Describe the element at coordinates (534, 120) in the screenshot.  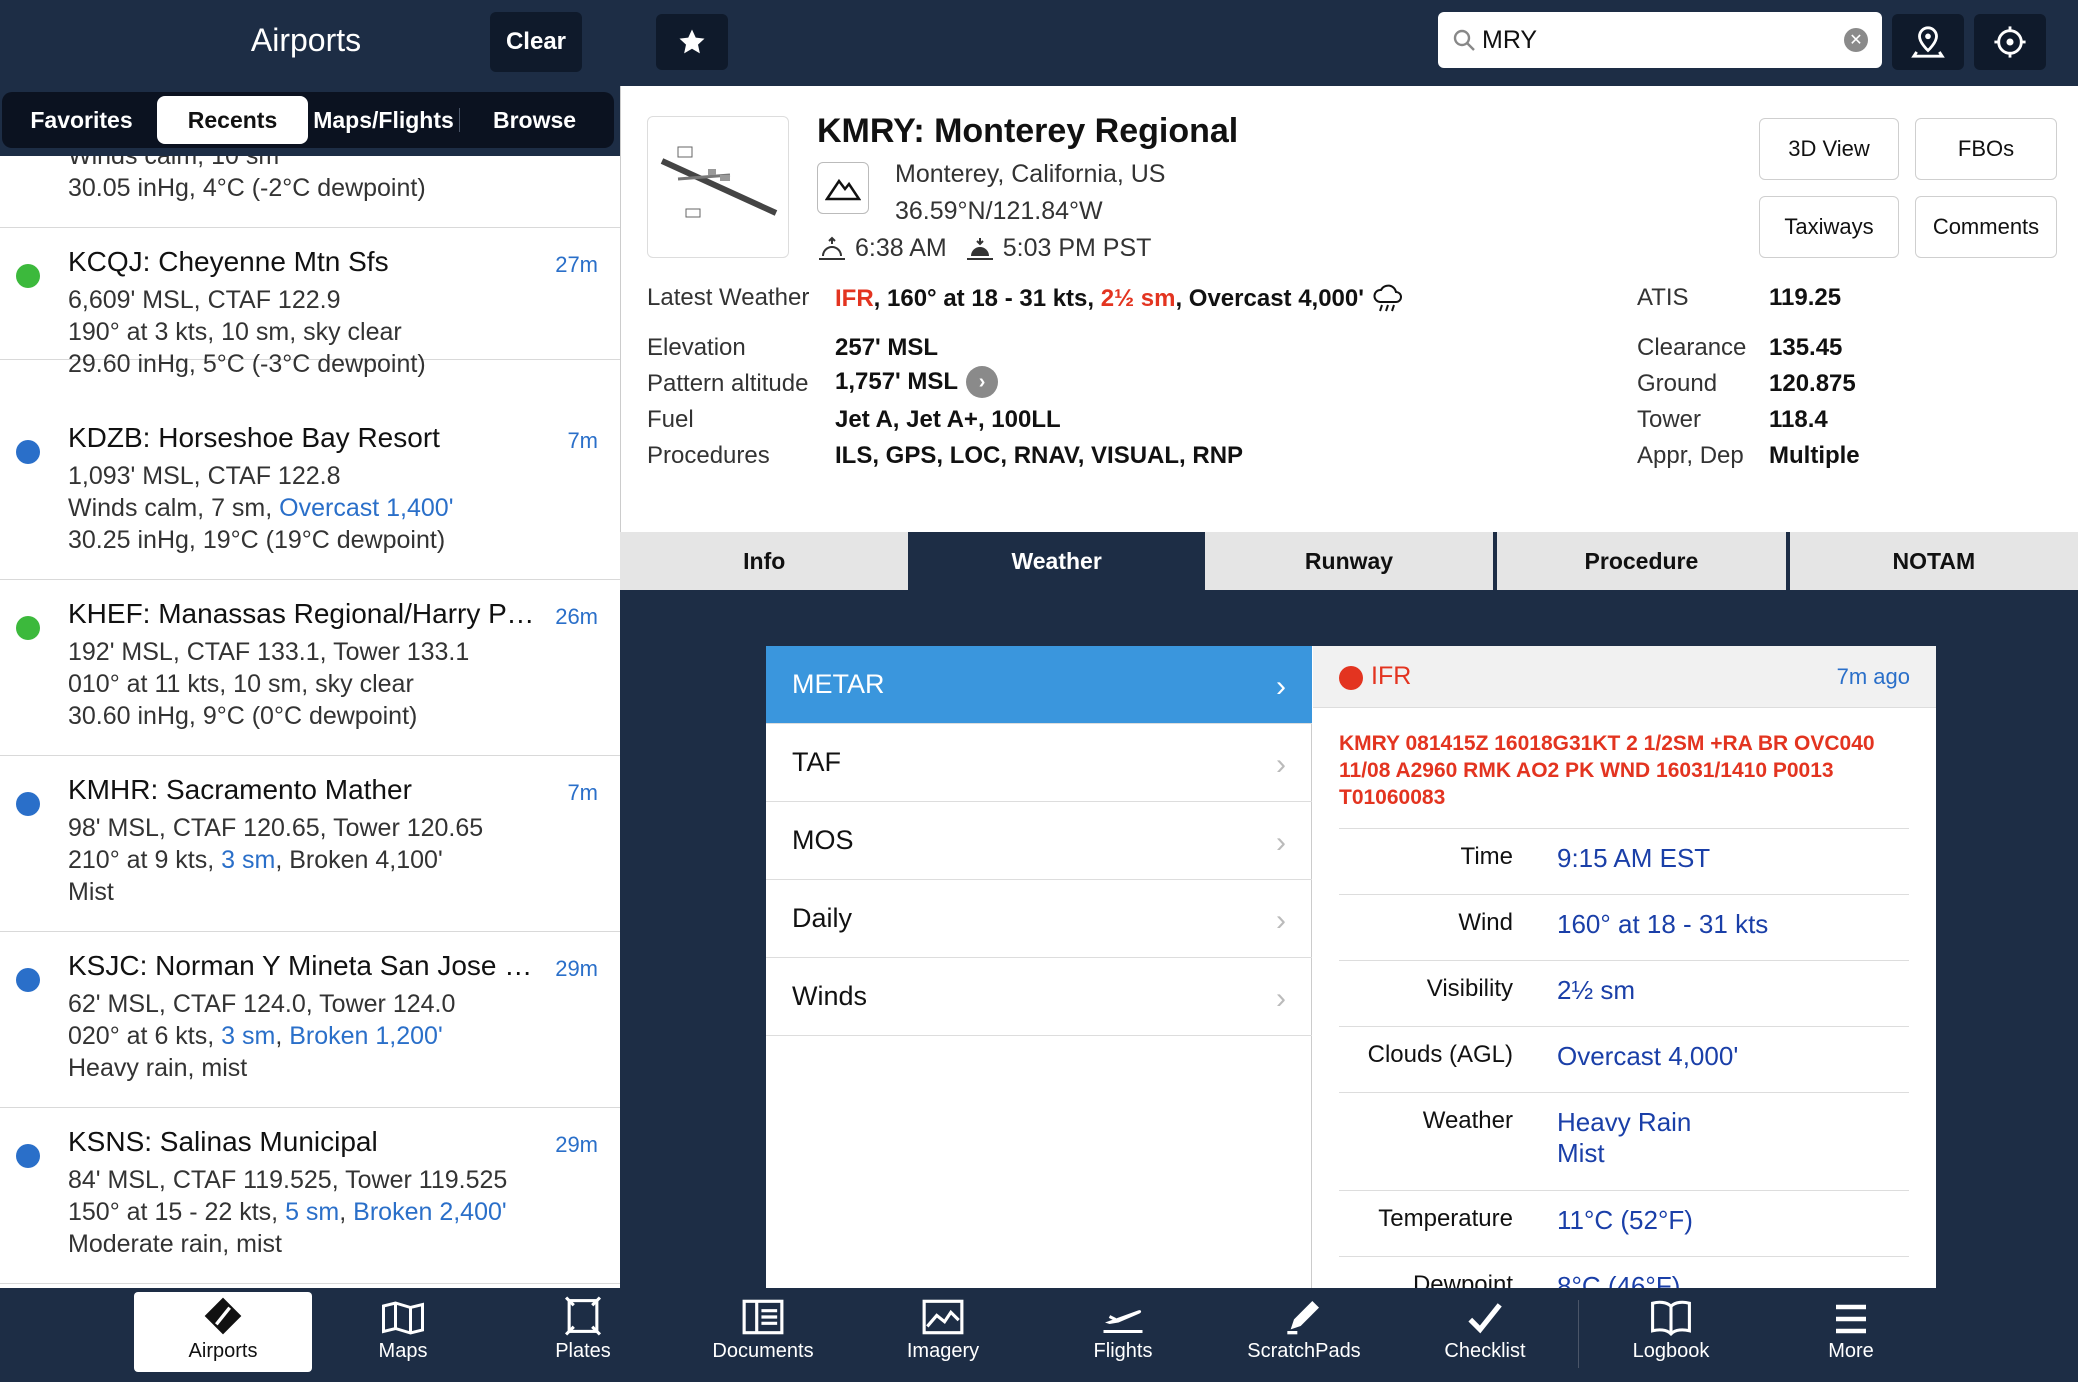
I see `segment-browse: Browse` at that location.